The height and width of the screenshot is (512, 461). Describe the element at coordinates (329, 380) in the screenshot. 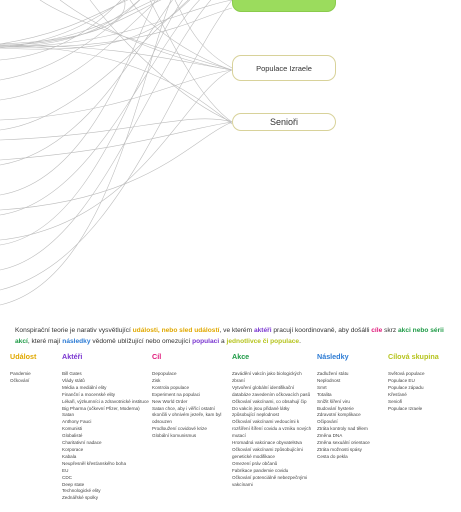

I see `list-item: Neplodnost` at that location.